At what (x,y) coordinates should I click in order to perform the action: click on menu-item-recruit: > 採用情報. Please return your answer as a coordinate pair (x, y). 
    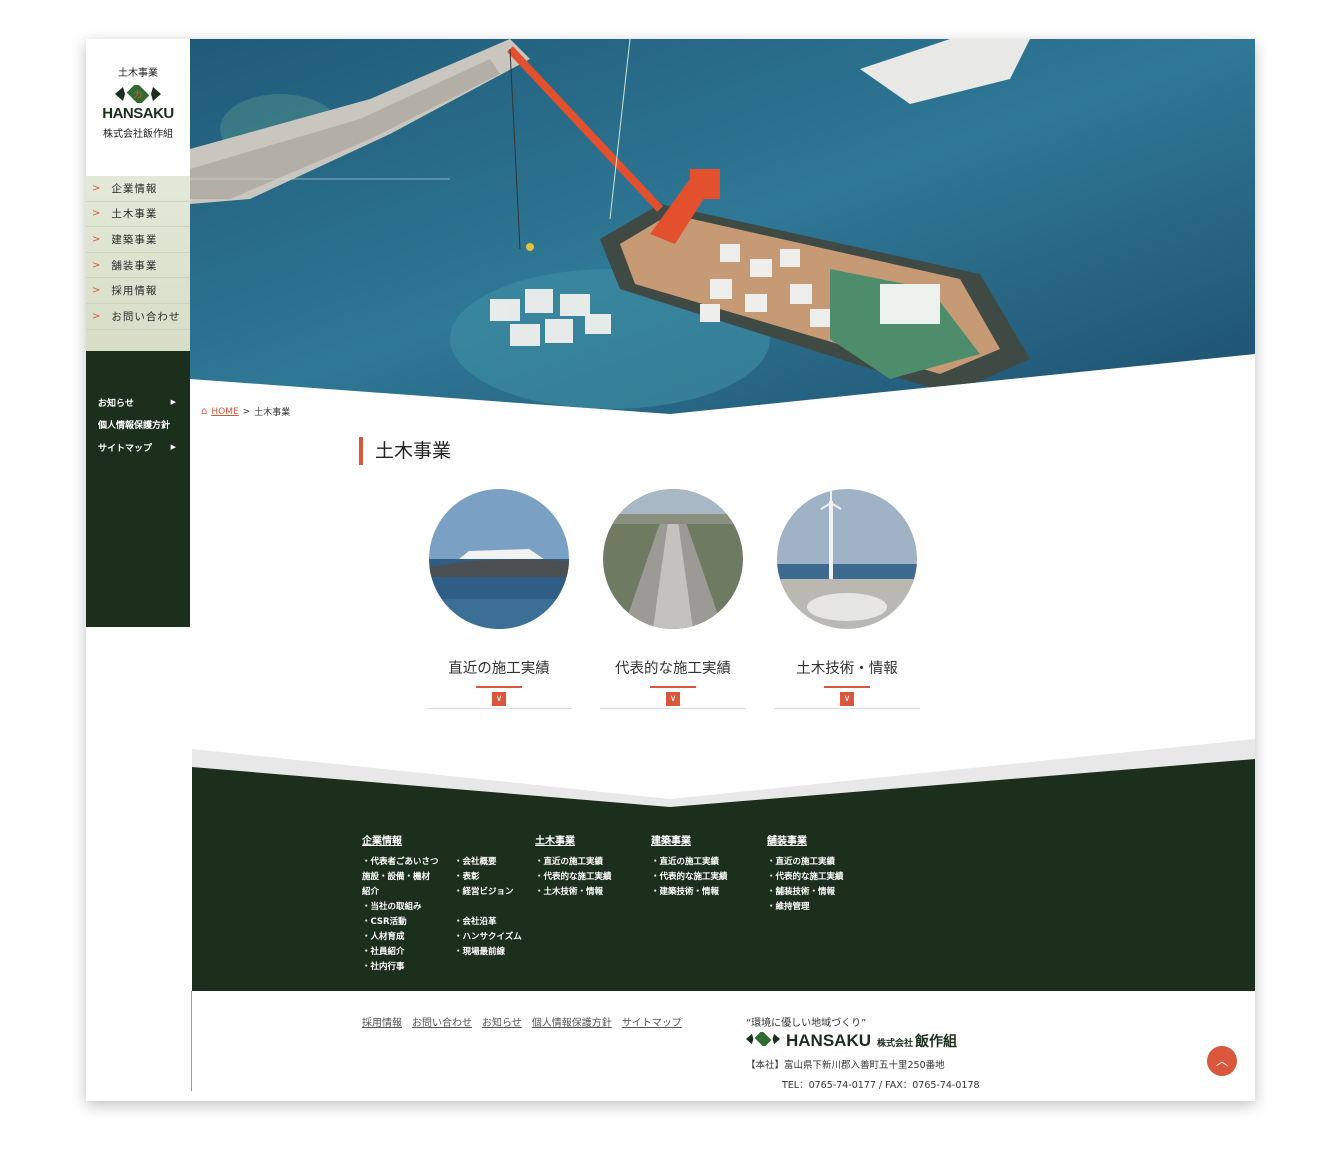
    Looking at the image, I should click on (138, 291).